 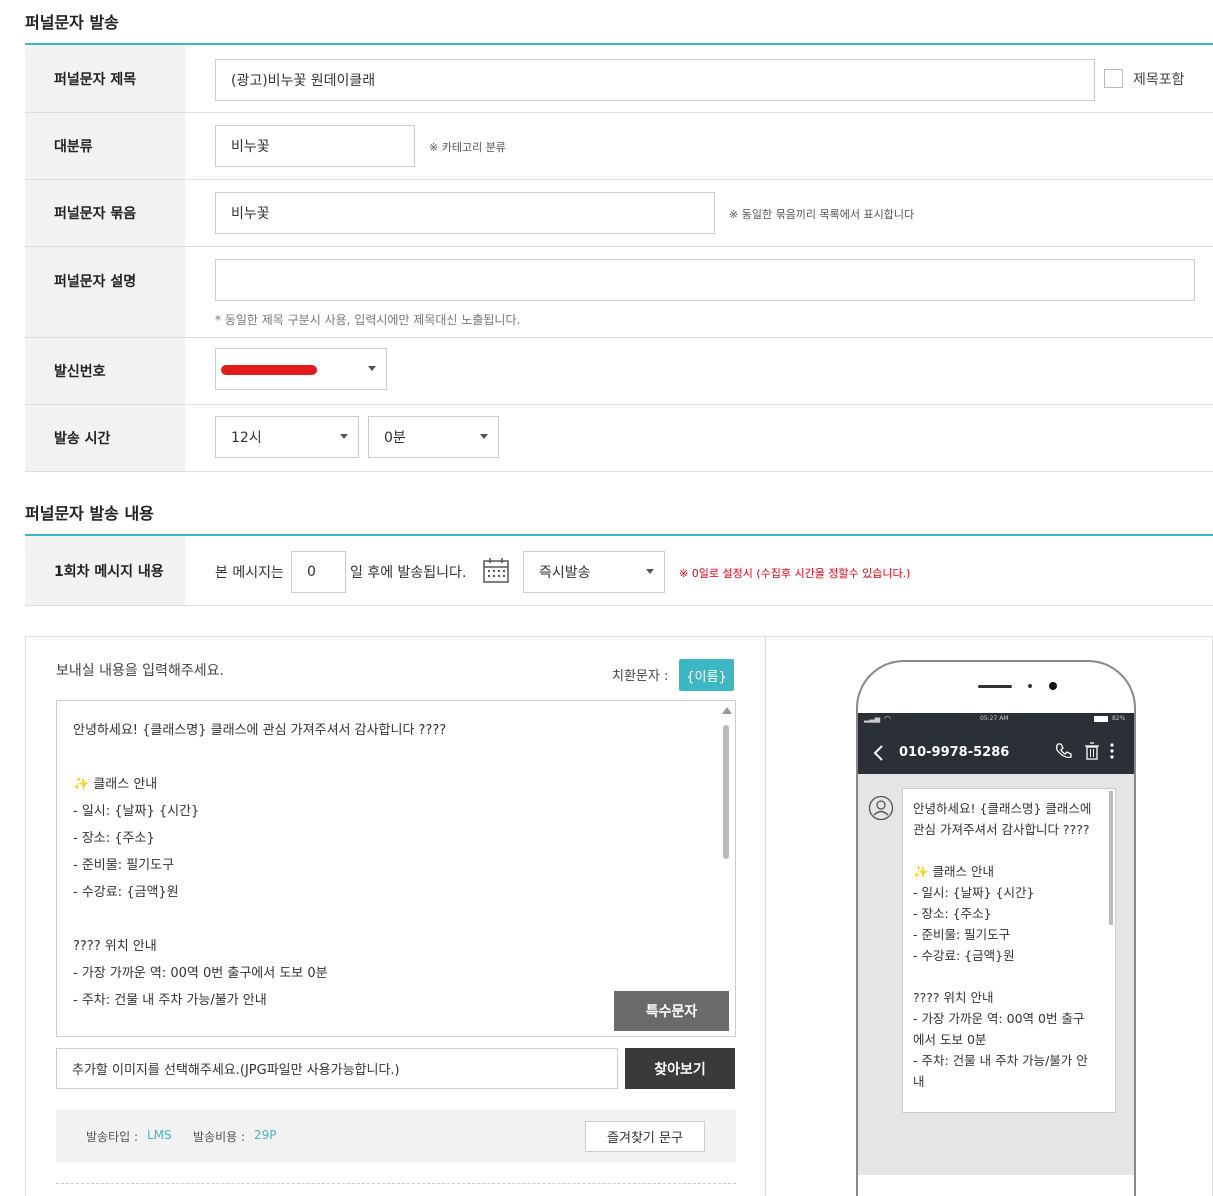 I want to click on description-input, so click(x=705, y=280).